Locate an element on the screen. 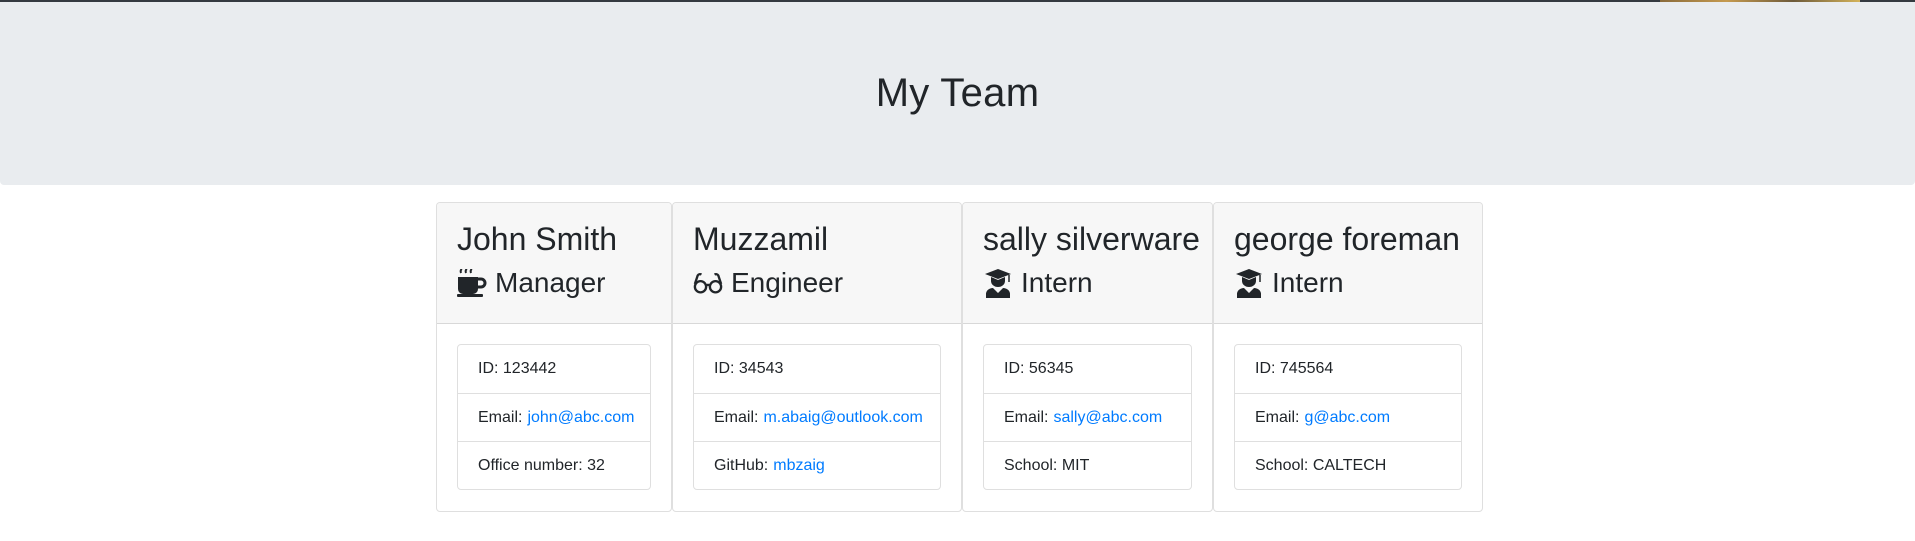 This screenshot has height=541, width=1915. card-header: sally silverware Intern is located at coordinates (1087, 263).